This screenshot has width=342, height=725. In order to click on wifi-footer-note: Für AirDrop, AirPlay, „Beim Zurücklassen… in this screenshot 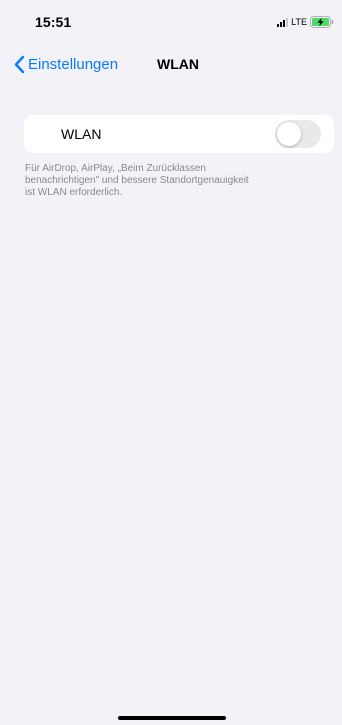, I will do `click(137, 180)`.